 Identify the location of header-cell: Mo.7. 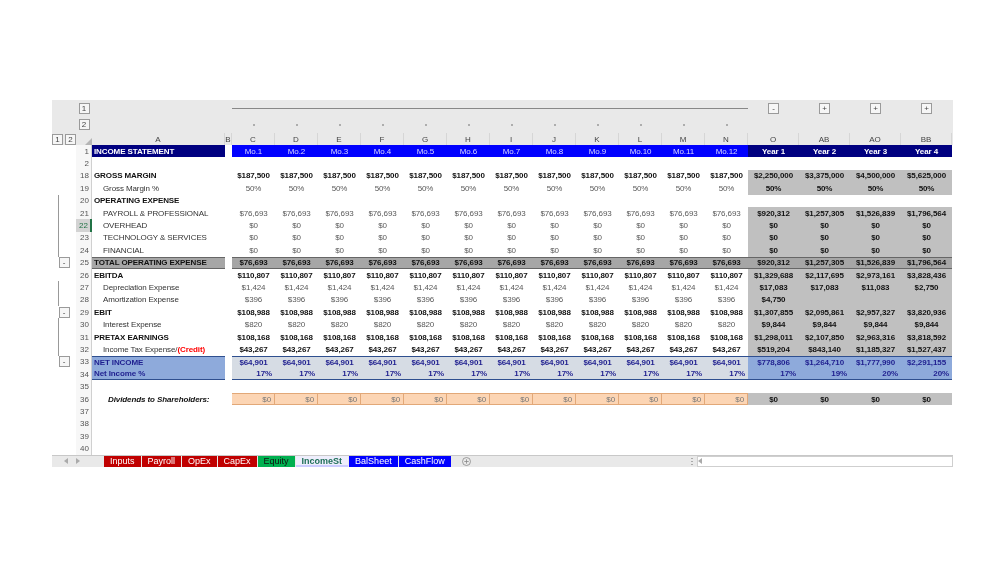
(511, 151).